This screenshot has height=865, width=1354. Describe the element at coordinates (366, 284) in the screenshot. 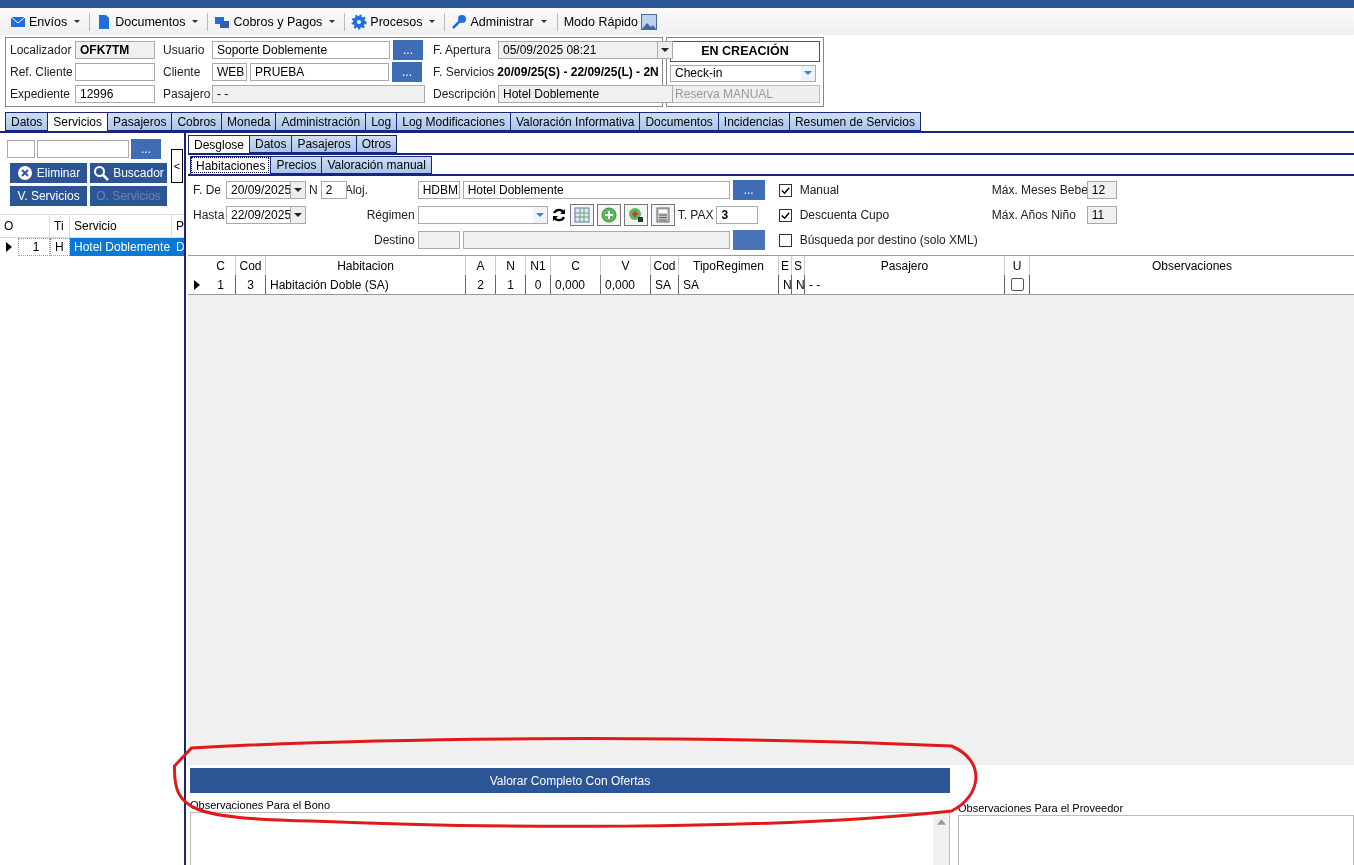

I see `table-cell: Habitación Doble (SA)` at that location.